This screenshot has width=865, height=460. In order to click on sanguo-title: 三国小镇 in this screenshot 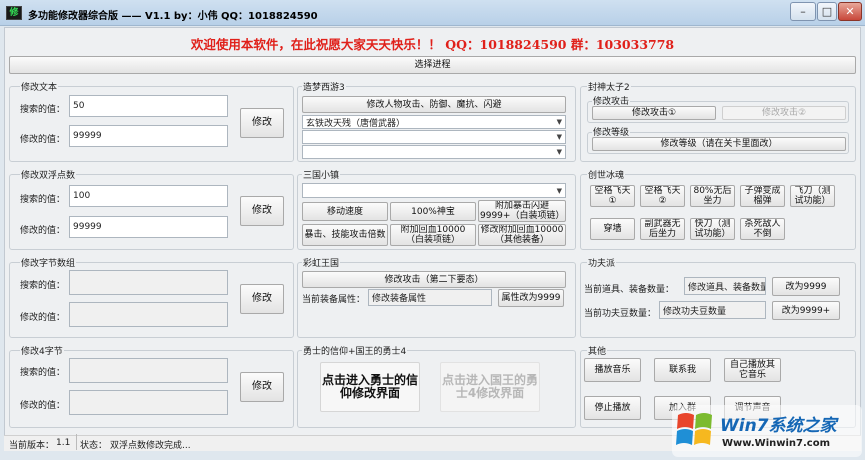, I will do `click(321, 174)`.